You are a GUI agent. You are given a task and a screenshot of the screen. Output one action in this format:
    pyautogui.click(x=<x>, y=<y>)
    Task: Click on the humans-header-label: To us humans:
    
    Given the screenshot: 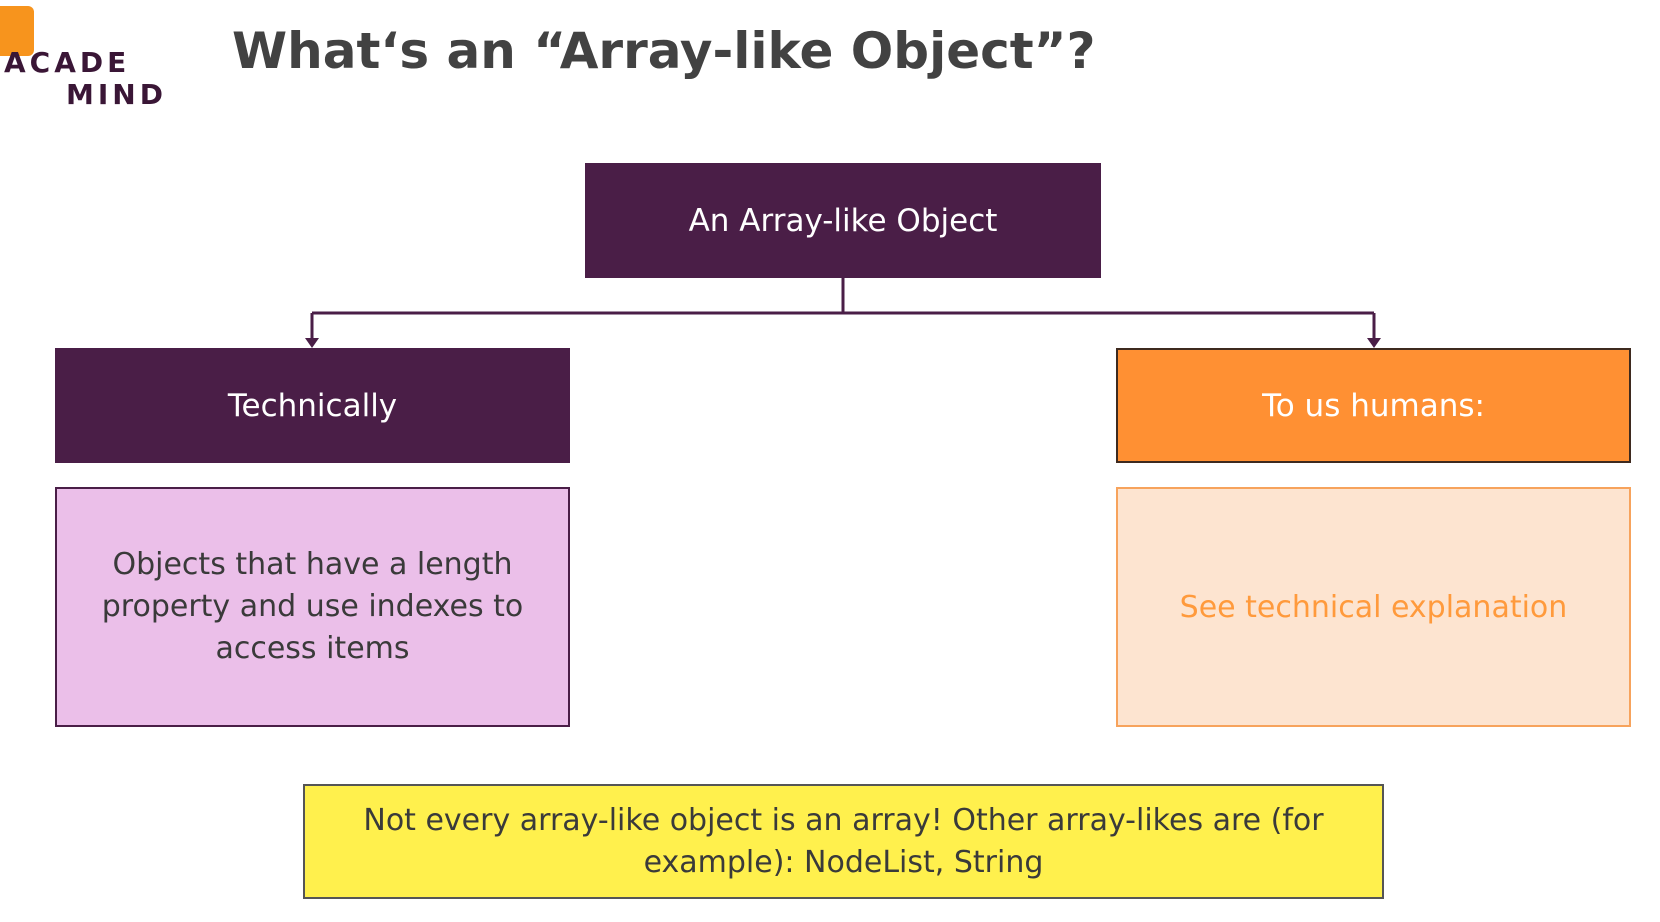 What is the action you would take?
    pyautogui.click(x=1373, y=405)
    